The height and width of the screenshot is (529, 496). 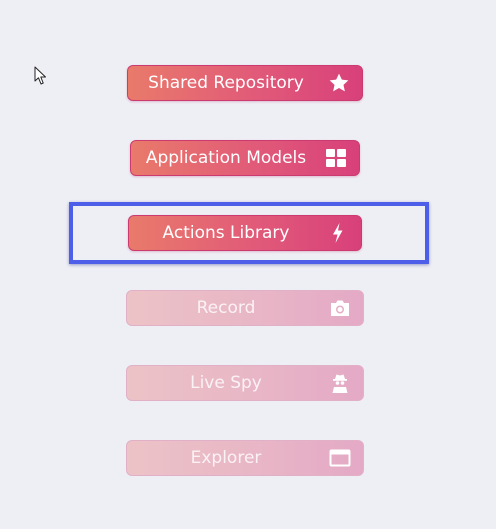 I want to click on record-button: Record, so click(x=245, y=308).